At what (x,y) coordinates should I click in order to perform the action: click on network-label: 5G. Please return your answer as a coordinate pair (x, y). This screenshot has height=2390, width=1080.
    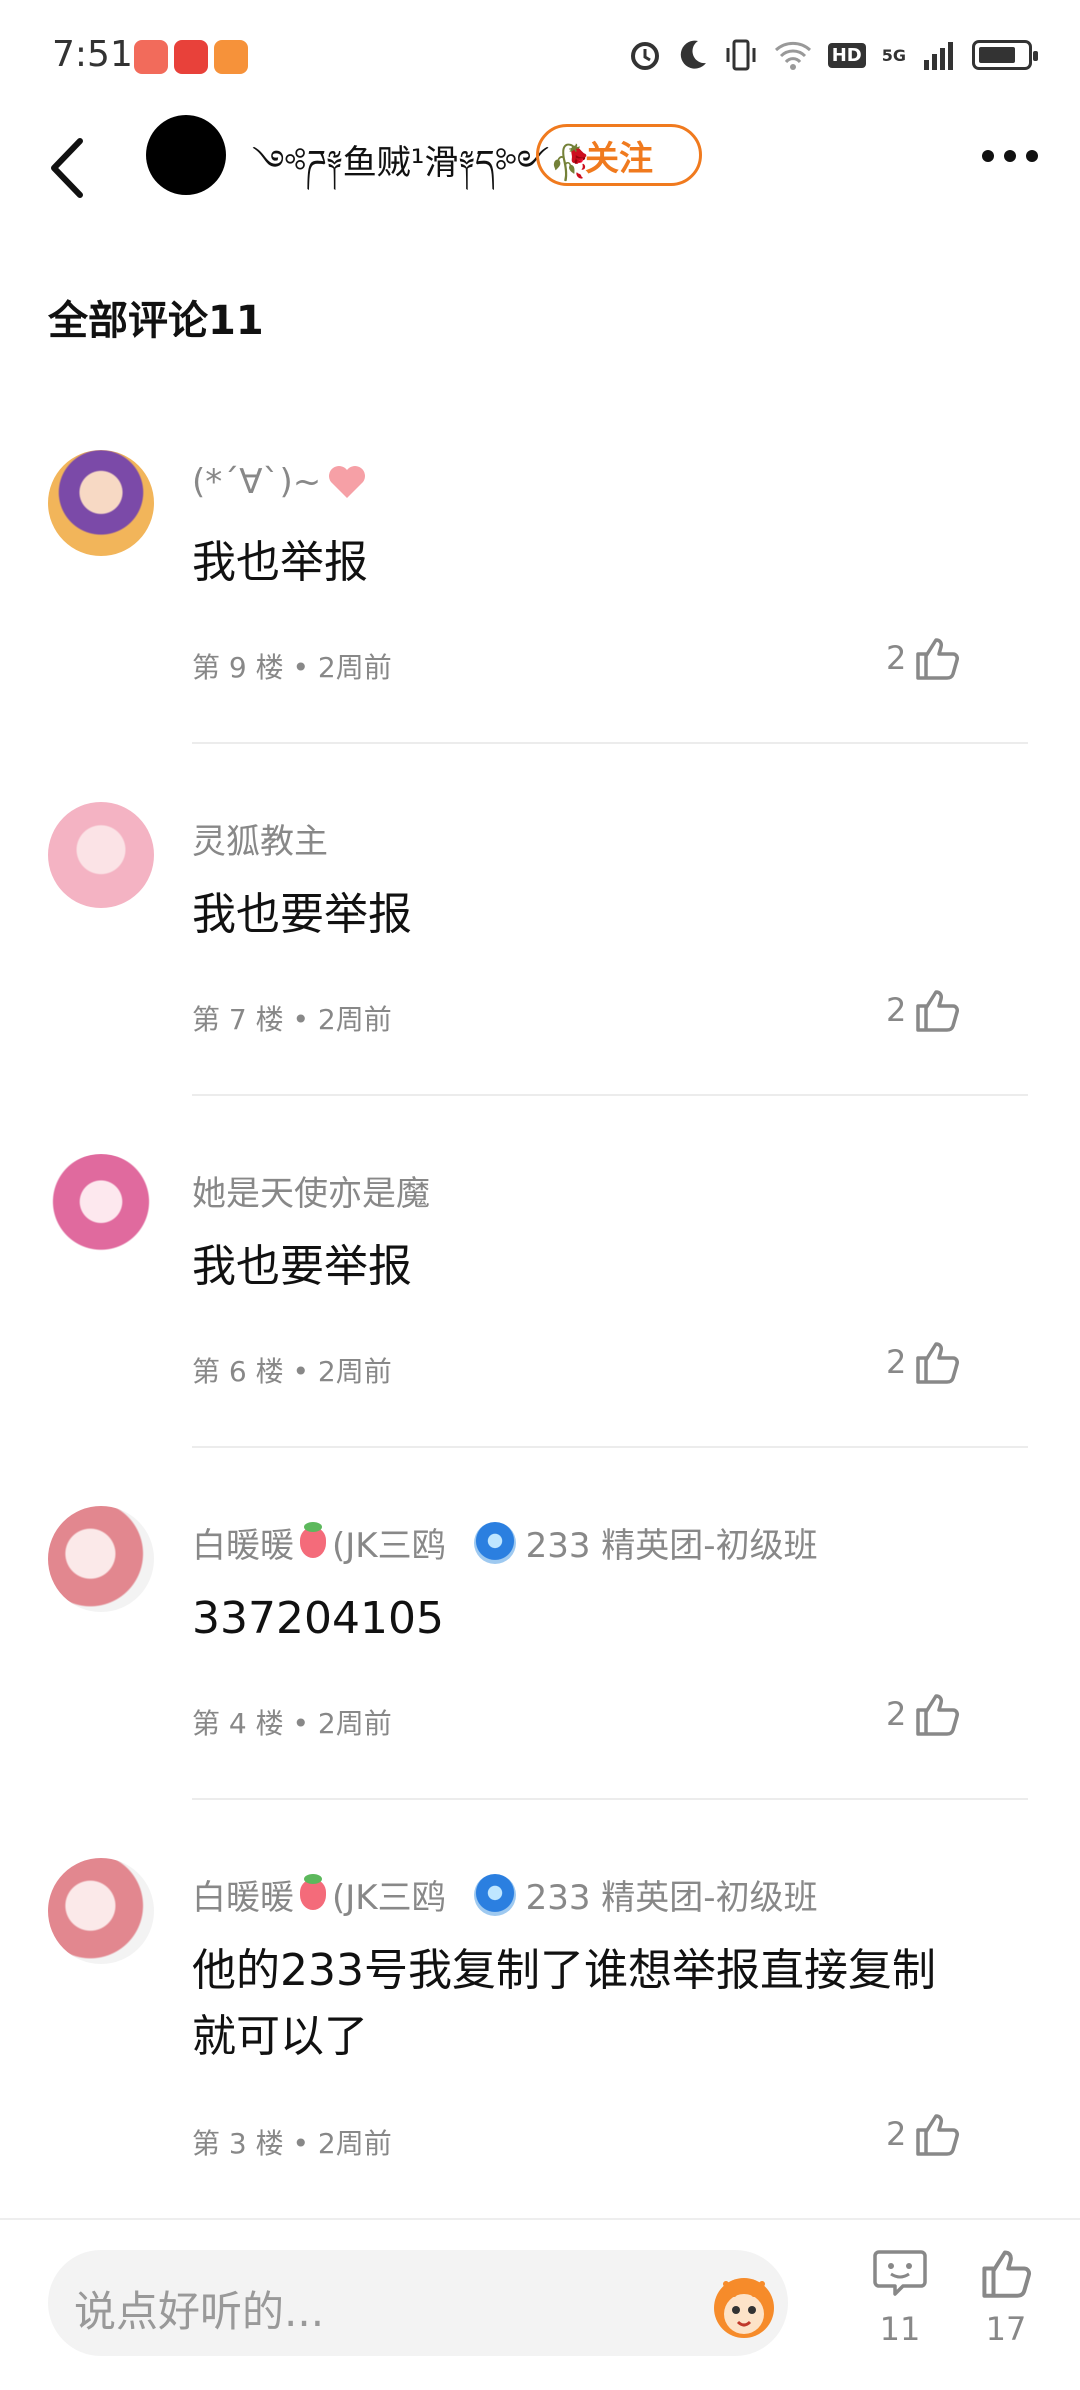
    Looking at the image, I should click on (893, 55).